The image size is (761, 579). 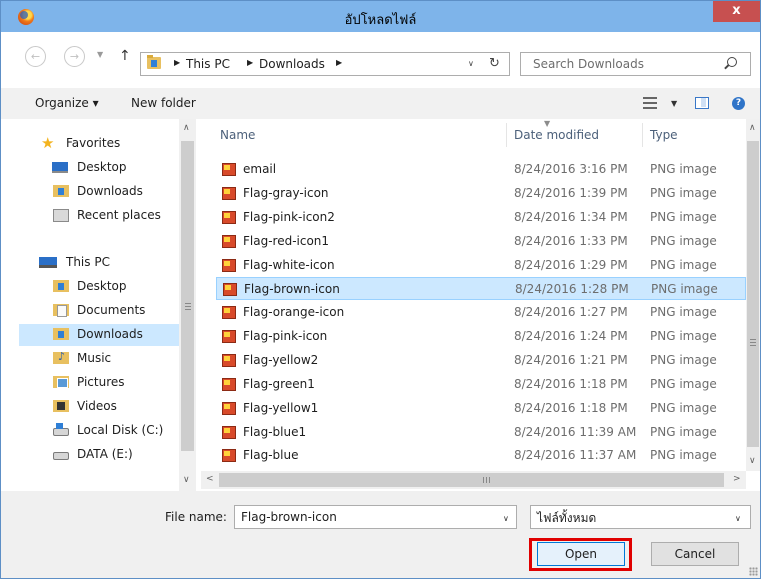 I want to click on cancel-button: Cancel, so click(x=695, y=554).